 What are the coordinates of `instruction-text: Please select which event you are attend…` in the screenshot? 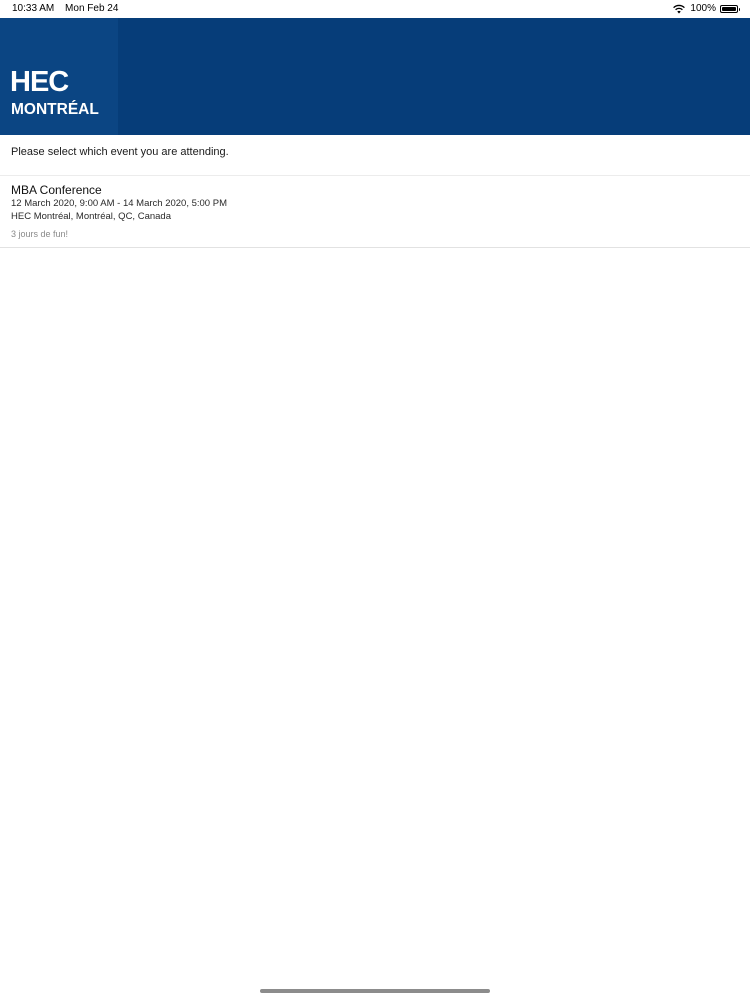 It's located at (120, 152).